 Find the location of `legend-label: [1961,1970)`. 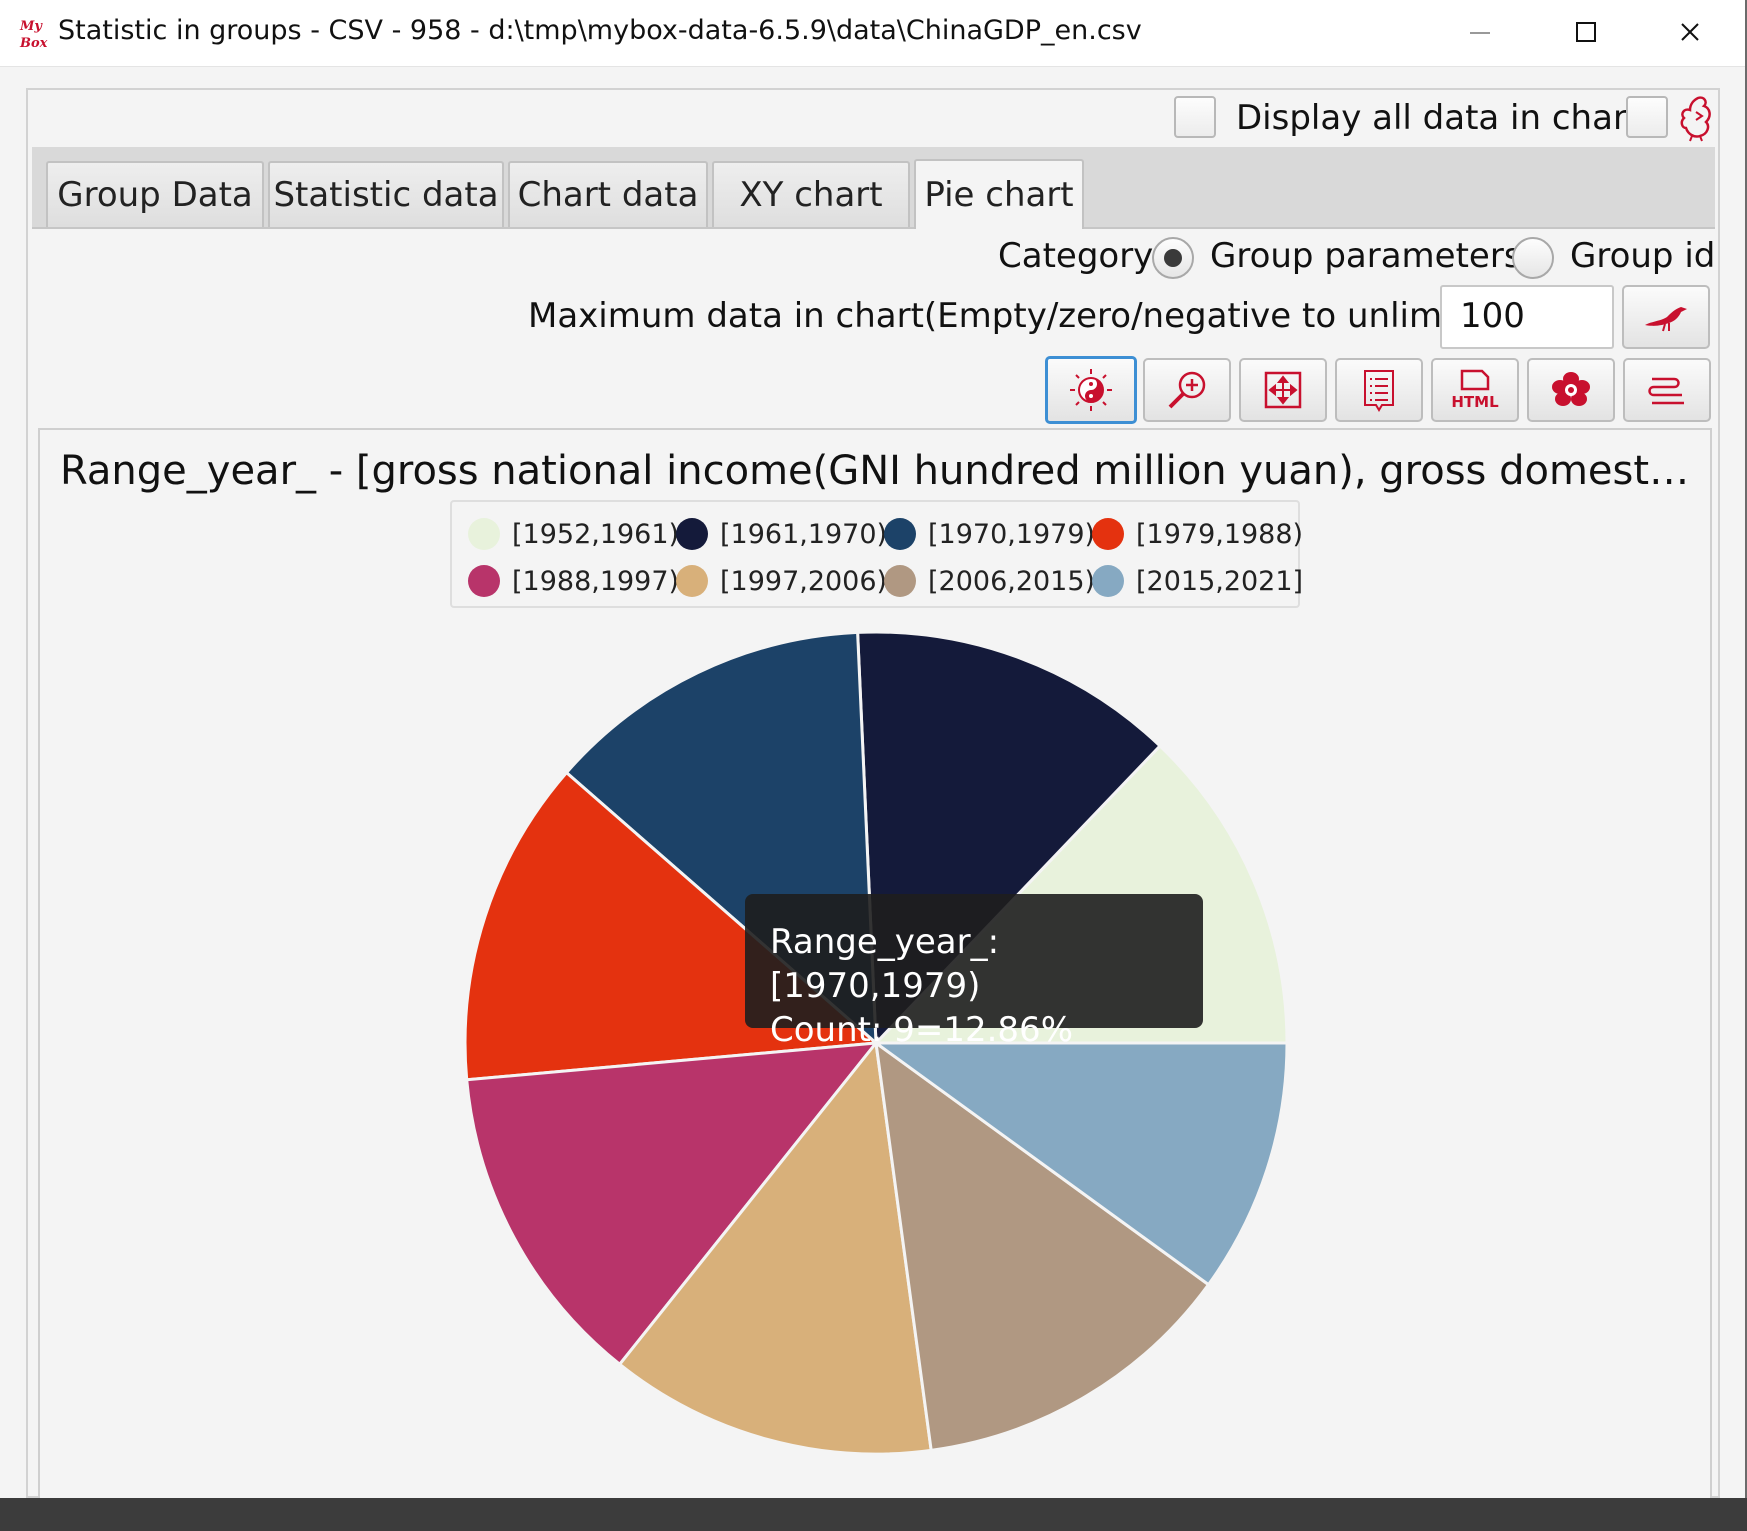

legend-label: [1961,1970) is located at coordinates (804, 534).